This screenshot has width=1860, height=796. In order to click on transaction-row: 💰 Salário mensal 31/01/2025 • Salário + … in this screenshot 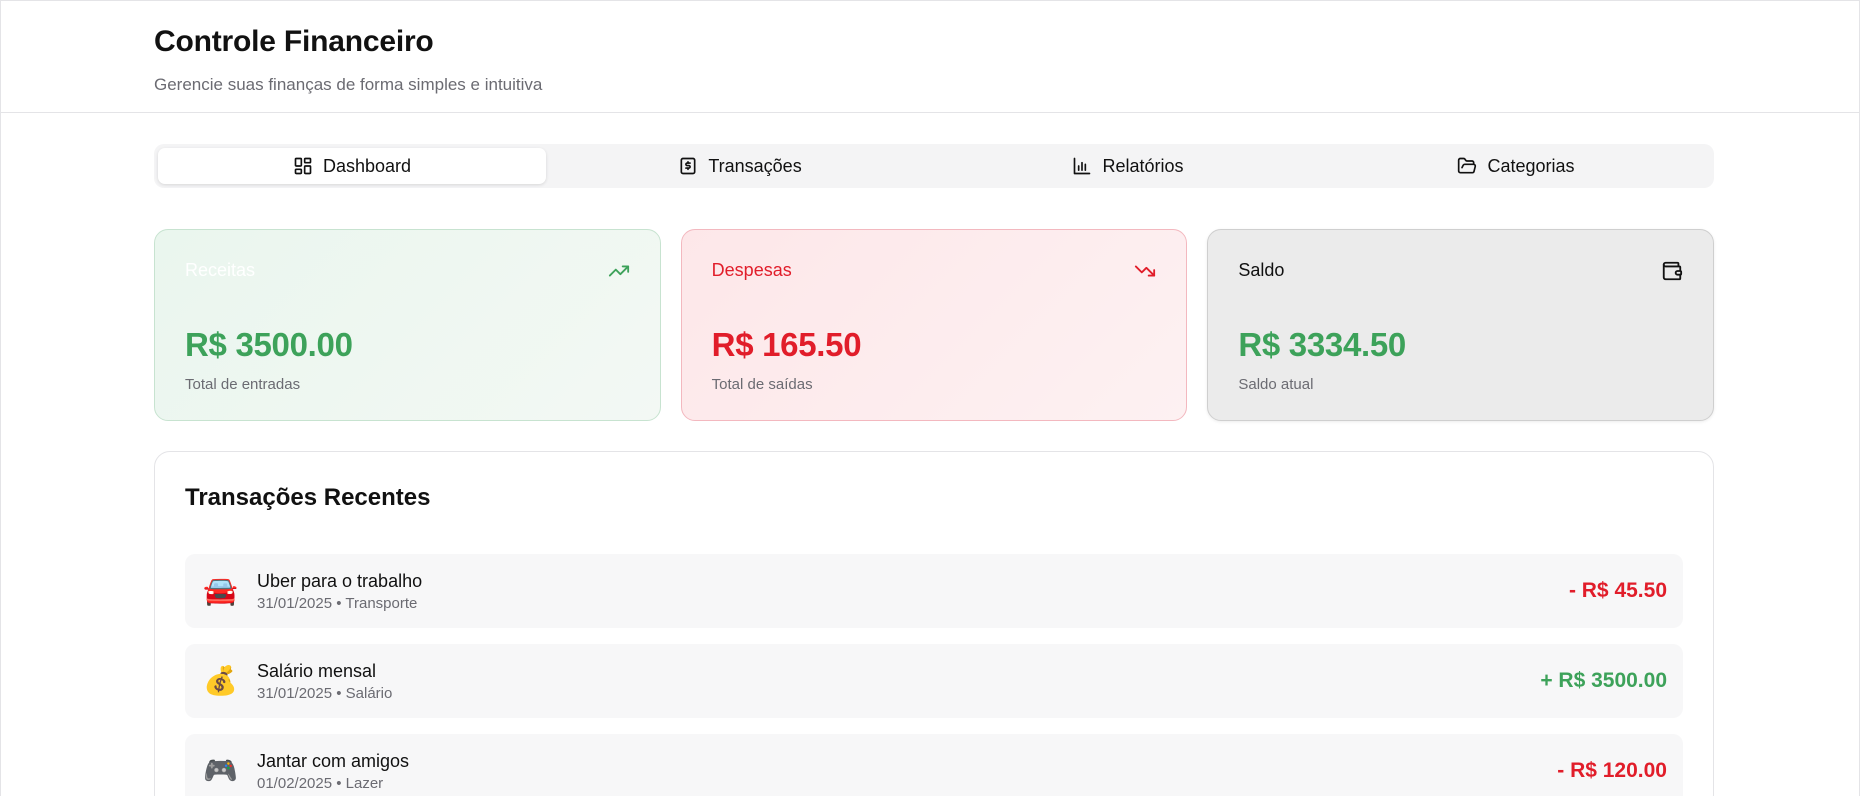, I will do `click(934, 681)`.